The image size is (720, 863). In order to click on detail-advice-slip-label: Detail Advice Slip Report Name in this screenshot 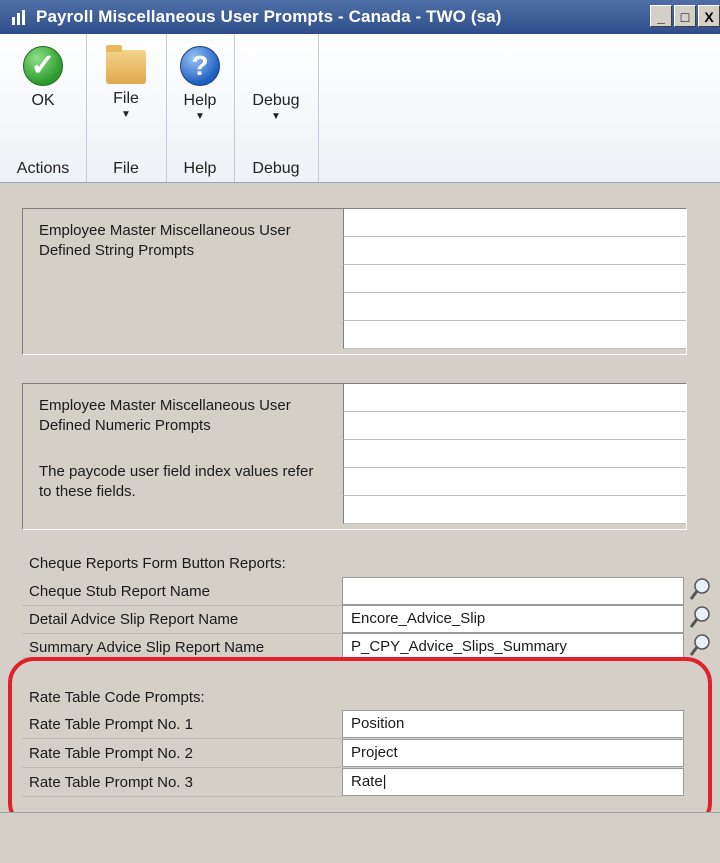, I will do `click(182, 620)`.